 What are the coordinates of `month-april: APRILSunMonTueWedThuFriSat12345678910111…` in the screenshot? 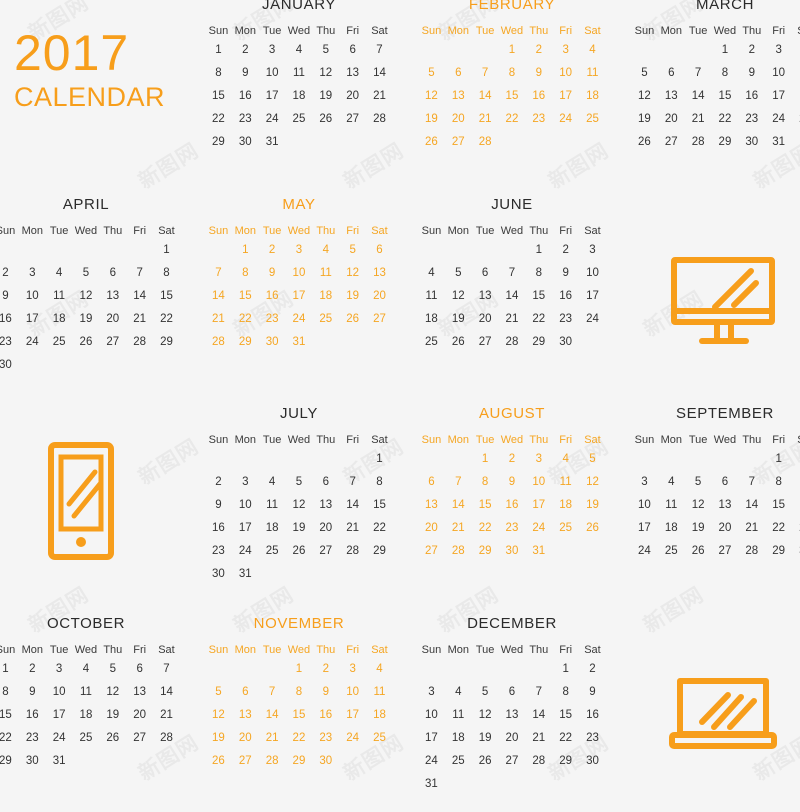 It's located at (90, 289).